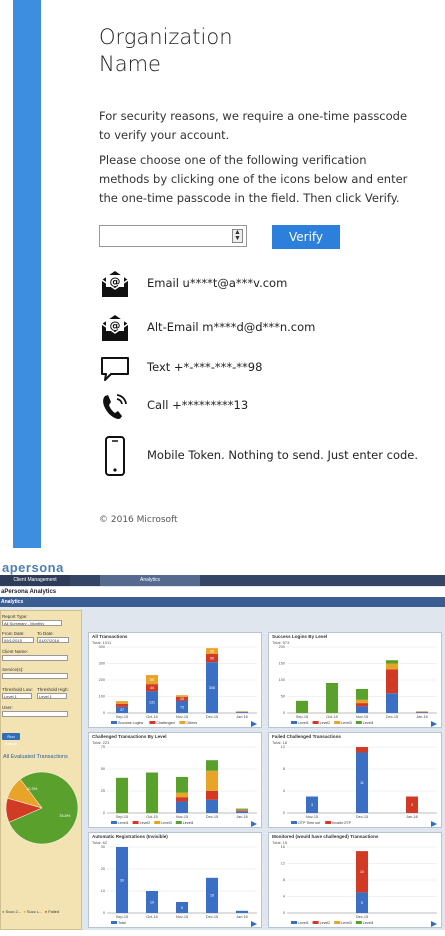 The image size is (445, 936). Describe the element at coordinates (11, 739) in the screenshot. I see `run-report-button: Run Report` at that location.